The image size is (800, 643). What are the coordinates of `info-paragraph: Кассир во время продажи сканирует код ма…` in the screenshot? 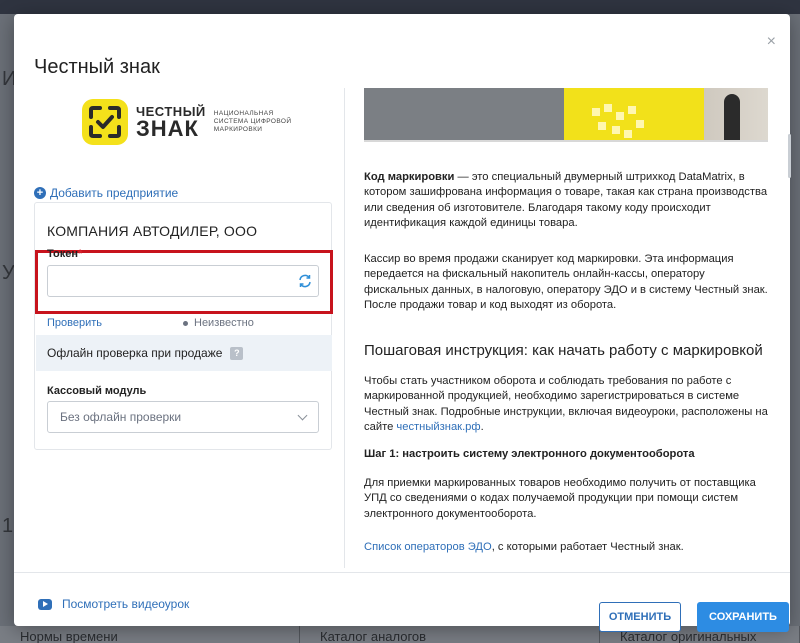 It's located at (566, 282).